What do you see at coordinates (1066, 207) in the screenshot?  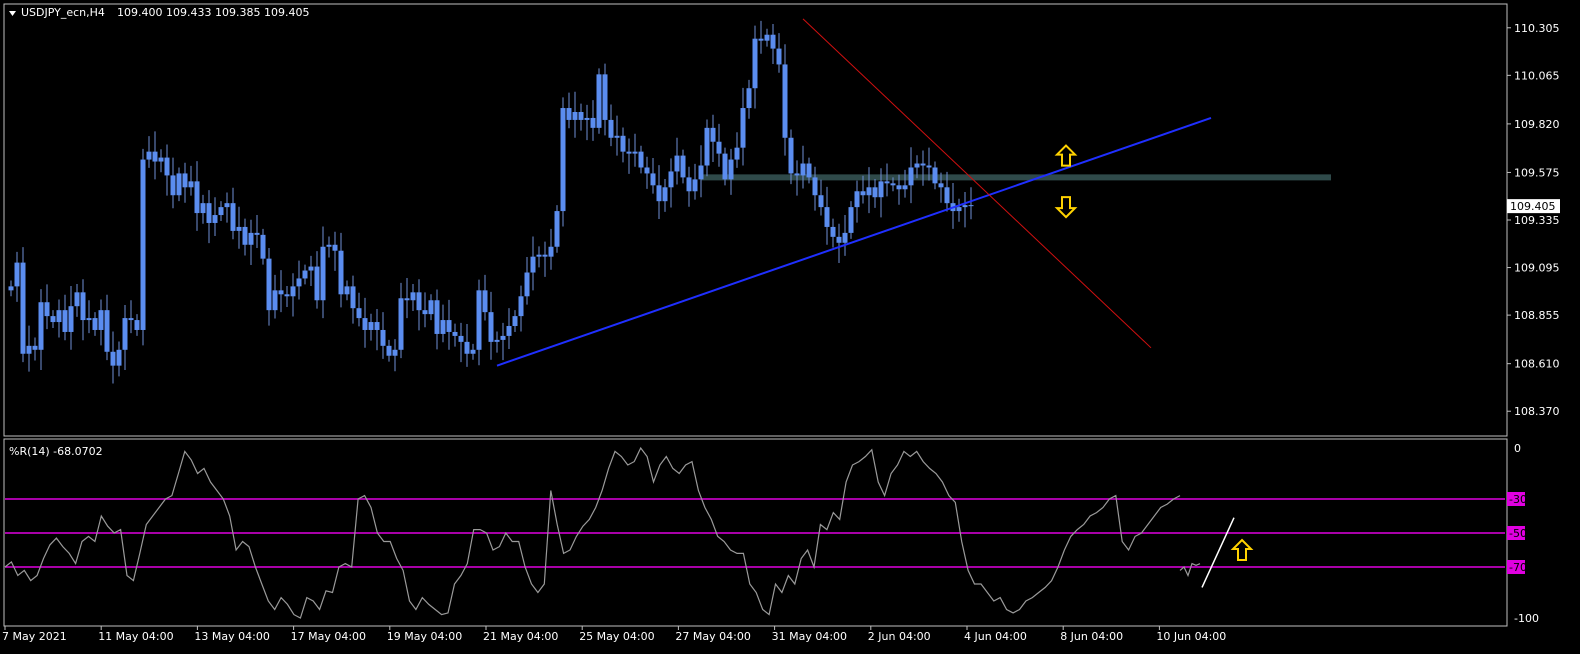 I see `arrow-down-icon` at bounding box center [1066, 207].